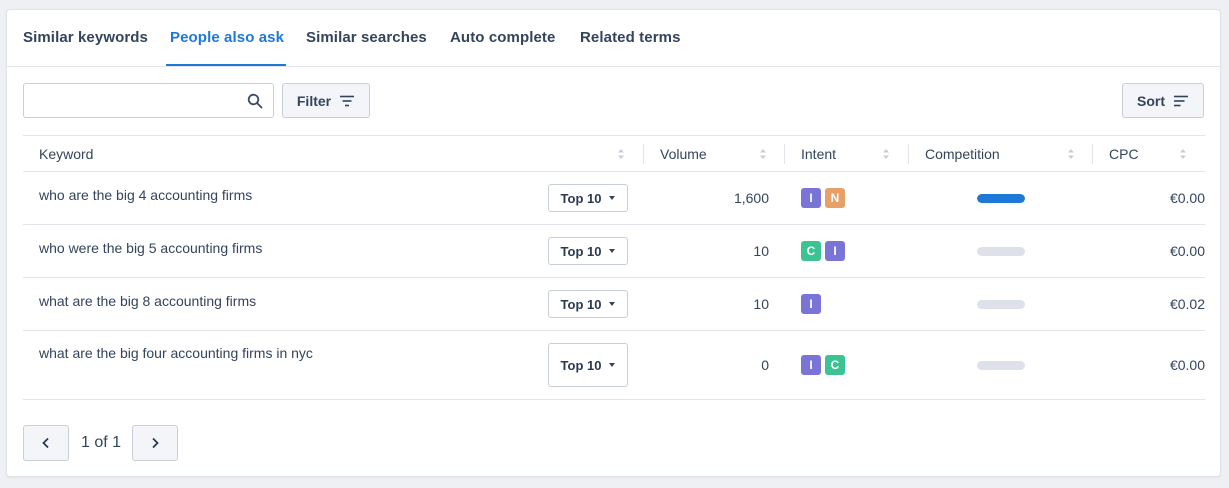  I want to click on tab-similar-keywords: Similar keywords, so click(85, 37).